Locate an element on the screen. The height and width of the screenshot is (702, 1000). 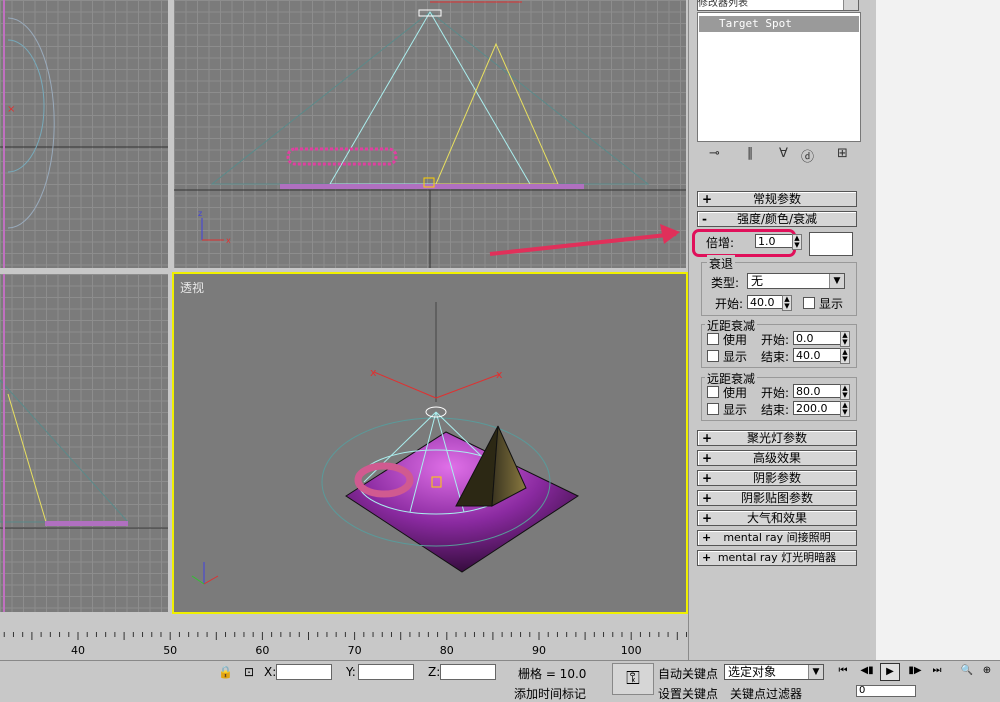
stack-toolbar: ⊸ ∥ ∀ ⓓ ⊞ is located at coordinates (778, 156).